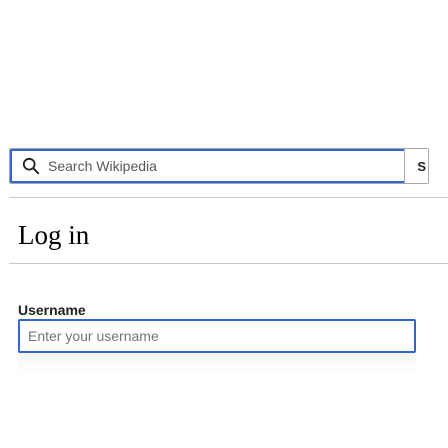 The height and width of the screenshot is (448, 448). What do you see at coordinates (228, 197) in the screenshot?
I see `header-divider` at bounding box center [228, 197].